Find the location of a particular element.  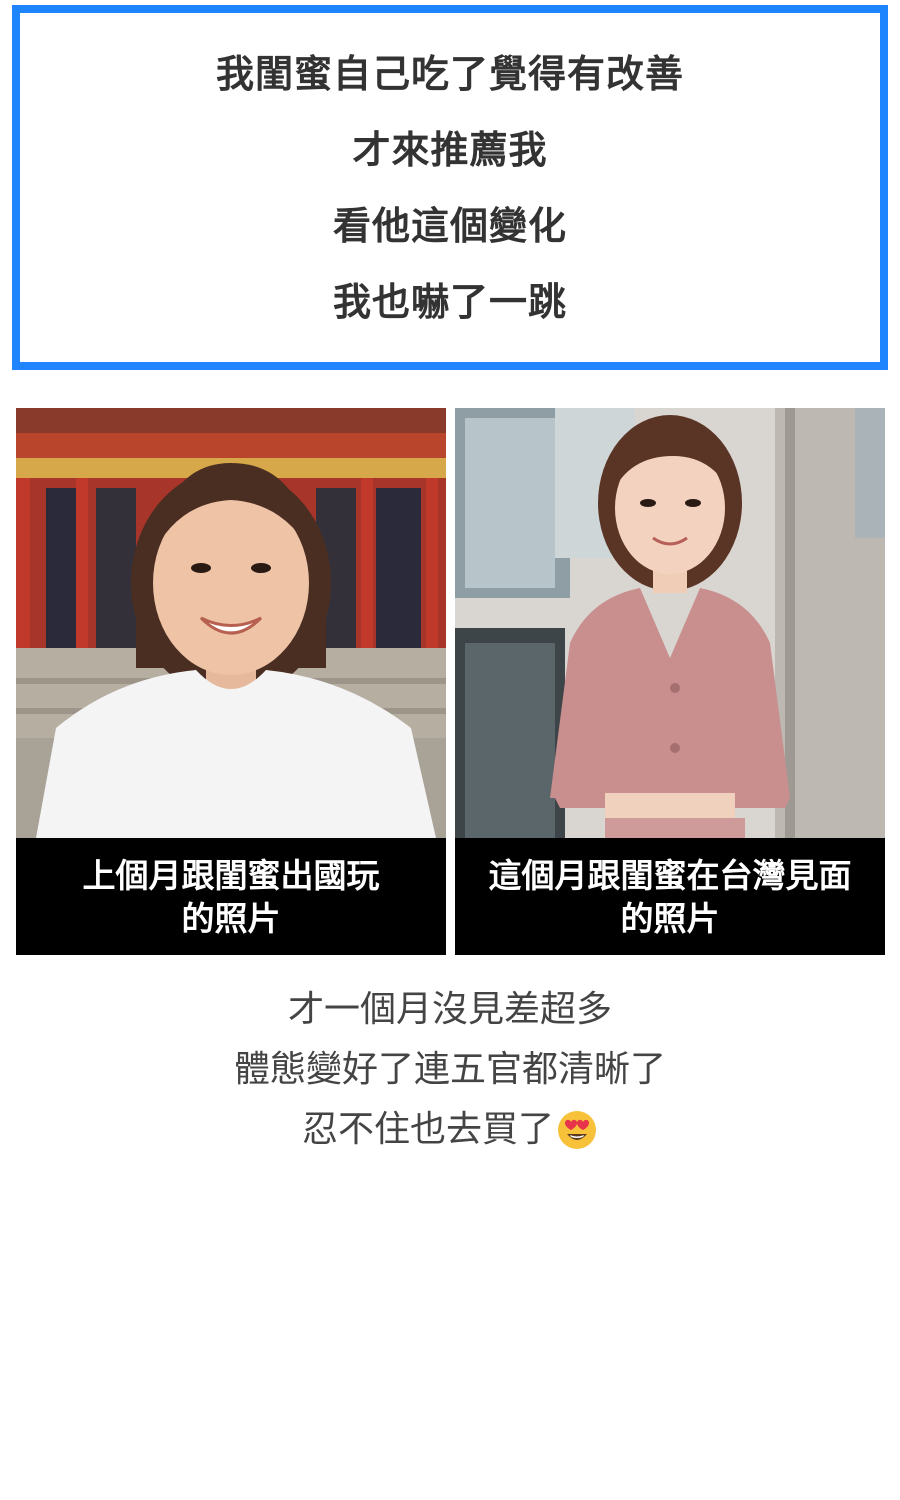

body-line-with-emoji: 忍不住也去買了 is located at coordinates (450, 1130).